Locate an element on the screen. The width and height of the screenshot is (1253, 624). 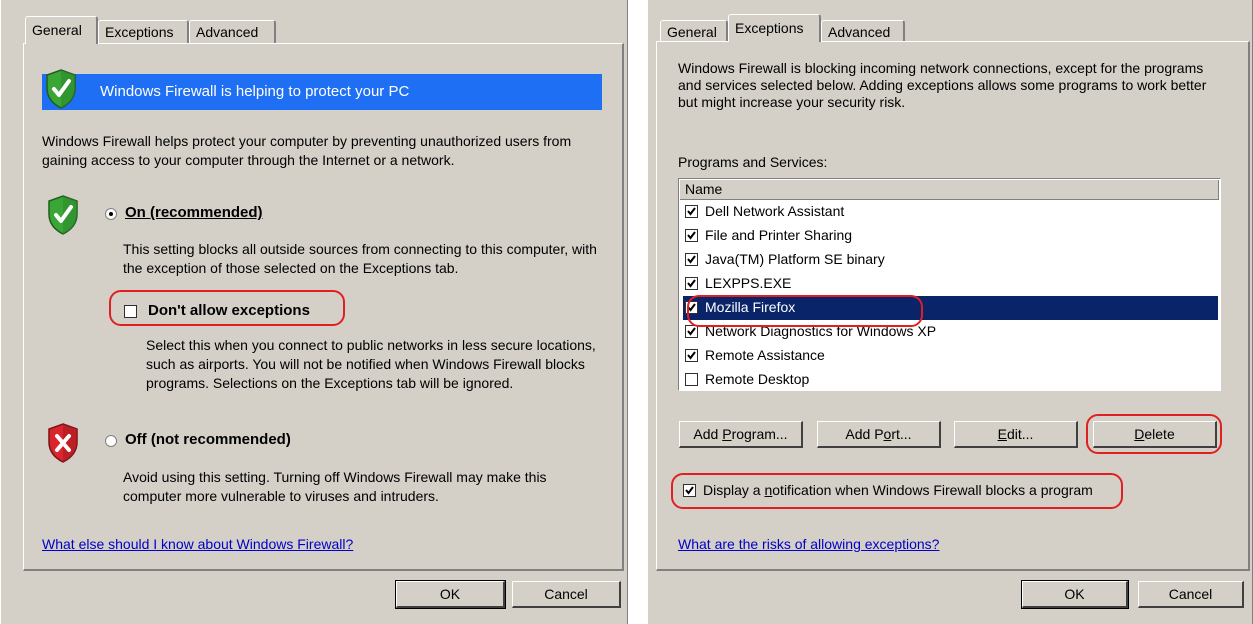
off-radio is located at coordinates (111, 441).